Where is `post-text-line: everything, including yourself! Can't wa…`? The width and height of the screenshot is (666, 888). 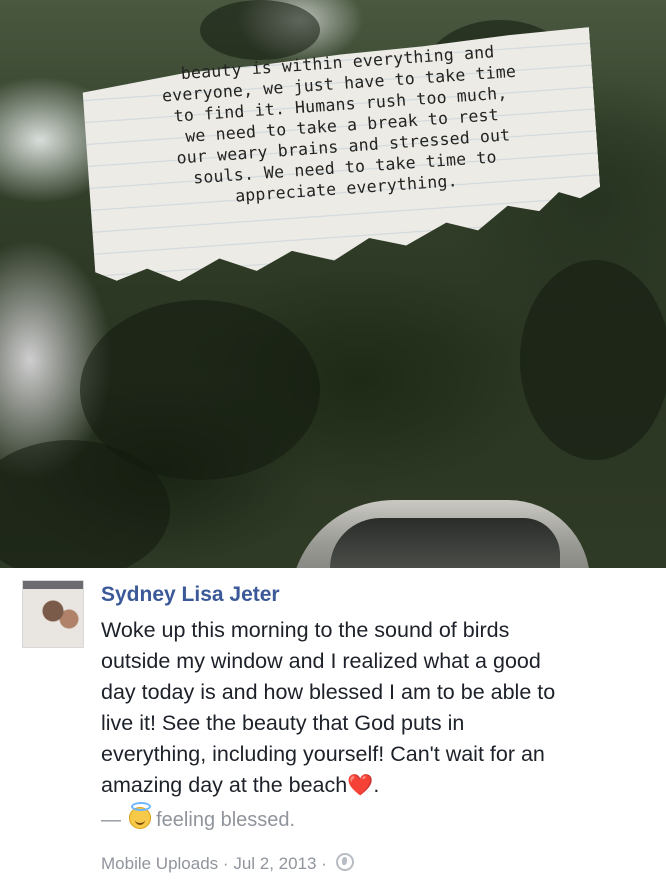 post-text-line: everything, including yourself! Can't wa… is located at coordinates (323, 754).